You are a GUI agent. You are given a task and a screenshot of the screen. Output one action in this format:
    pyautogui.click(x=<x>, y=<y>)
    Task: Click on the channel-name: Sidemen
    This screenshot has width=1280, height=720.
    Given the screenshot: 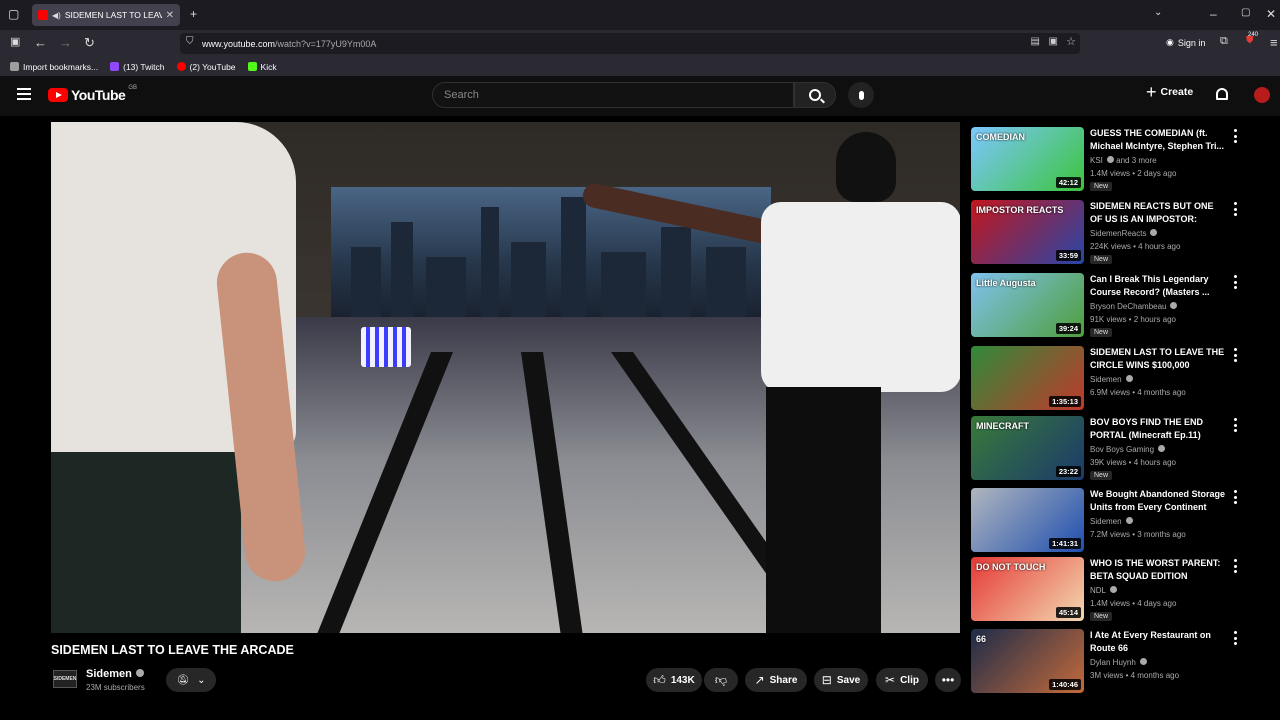 What is the action you would take?
    pyautogui.click(x=115, y=674)
    